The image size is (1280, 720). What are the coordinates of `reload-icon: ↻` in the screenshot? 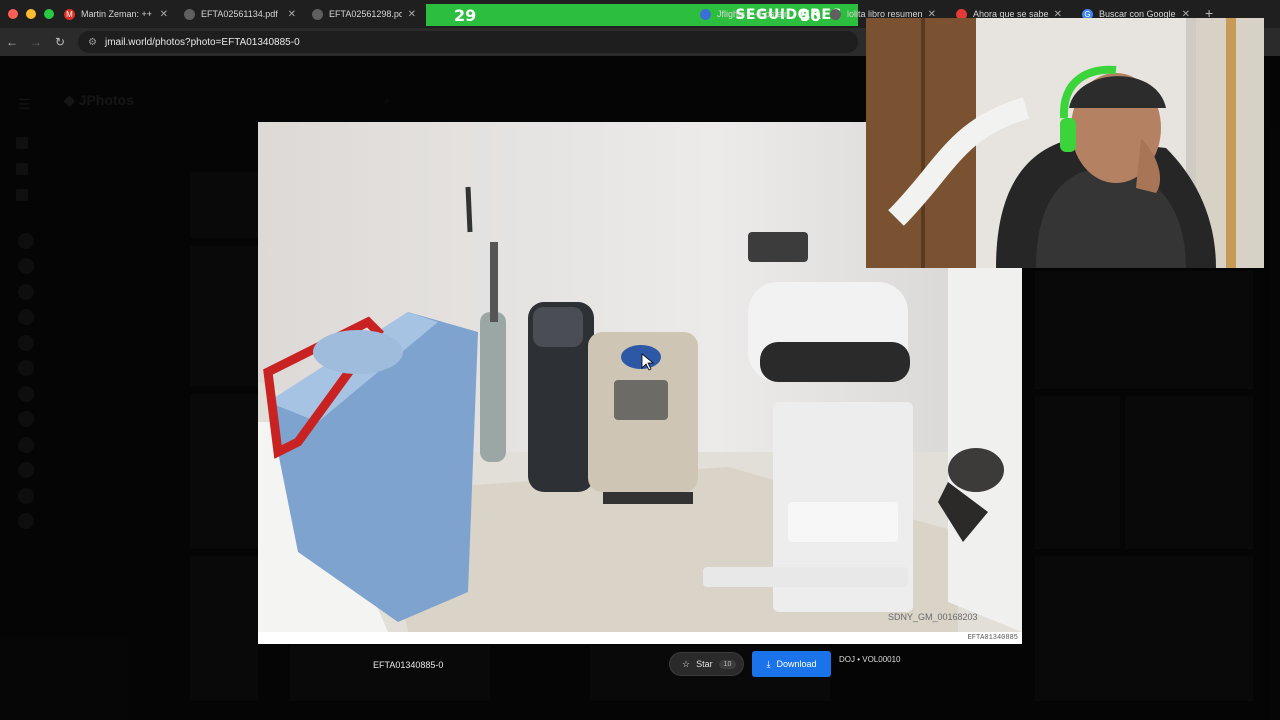 It's located at (60, 42).